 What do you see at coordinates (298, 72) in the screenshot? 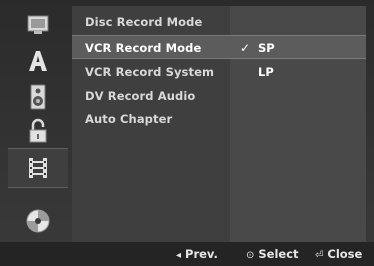
I see `option-lp: LP` at bounding box center [298, 72].